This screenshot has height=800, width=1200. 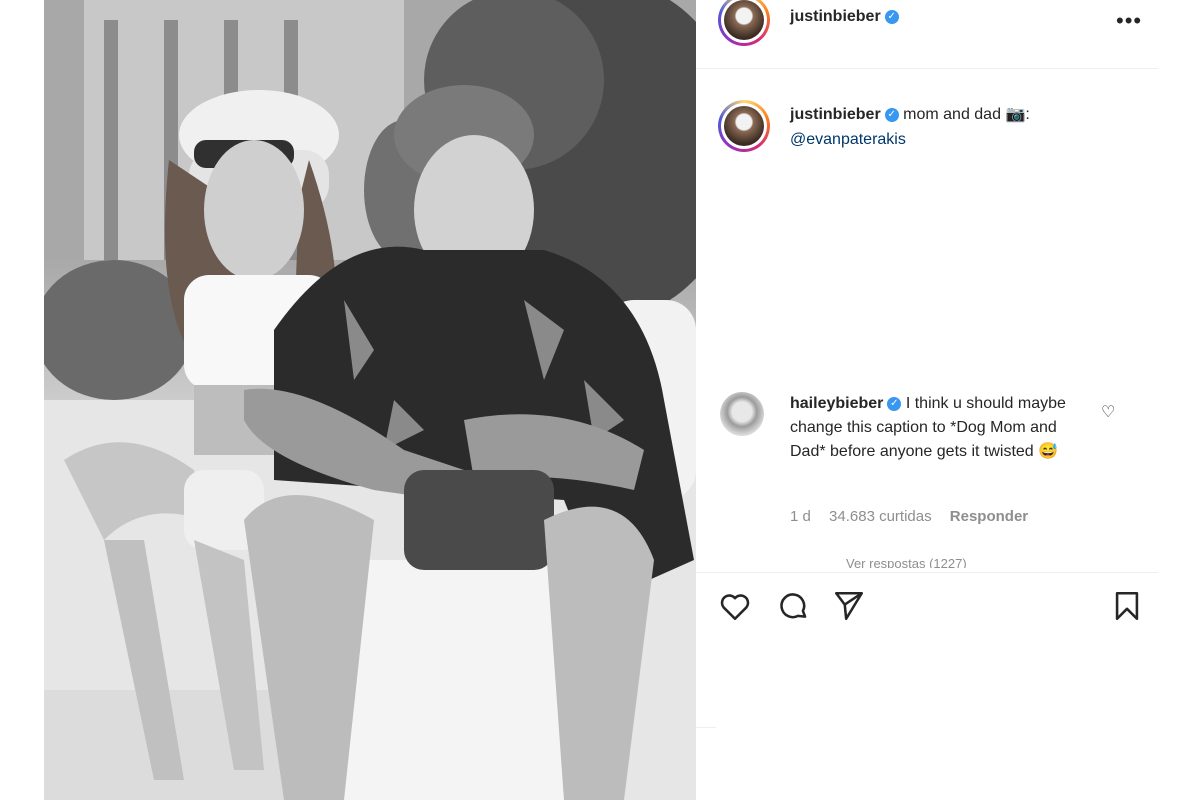 I want to click on view-replies-link: Ver respostas (1227), so click(x=906, y=562).